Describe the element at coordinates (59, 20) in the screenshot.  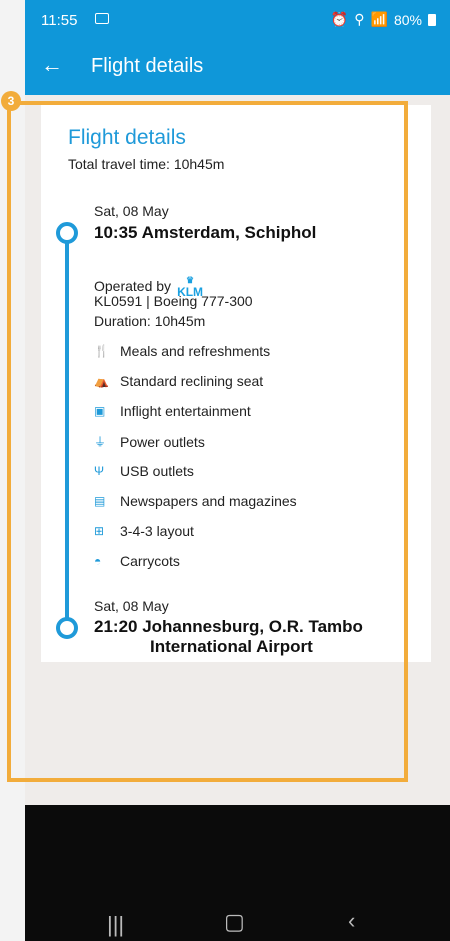
I see `status-time: 11:55` at that location.